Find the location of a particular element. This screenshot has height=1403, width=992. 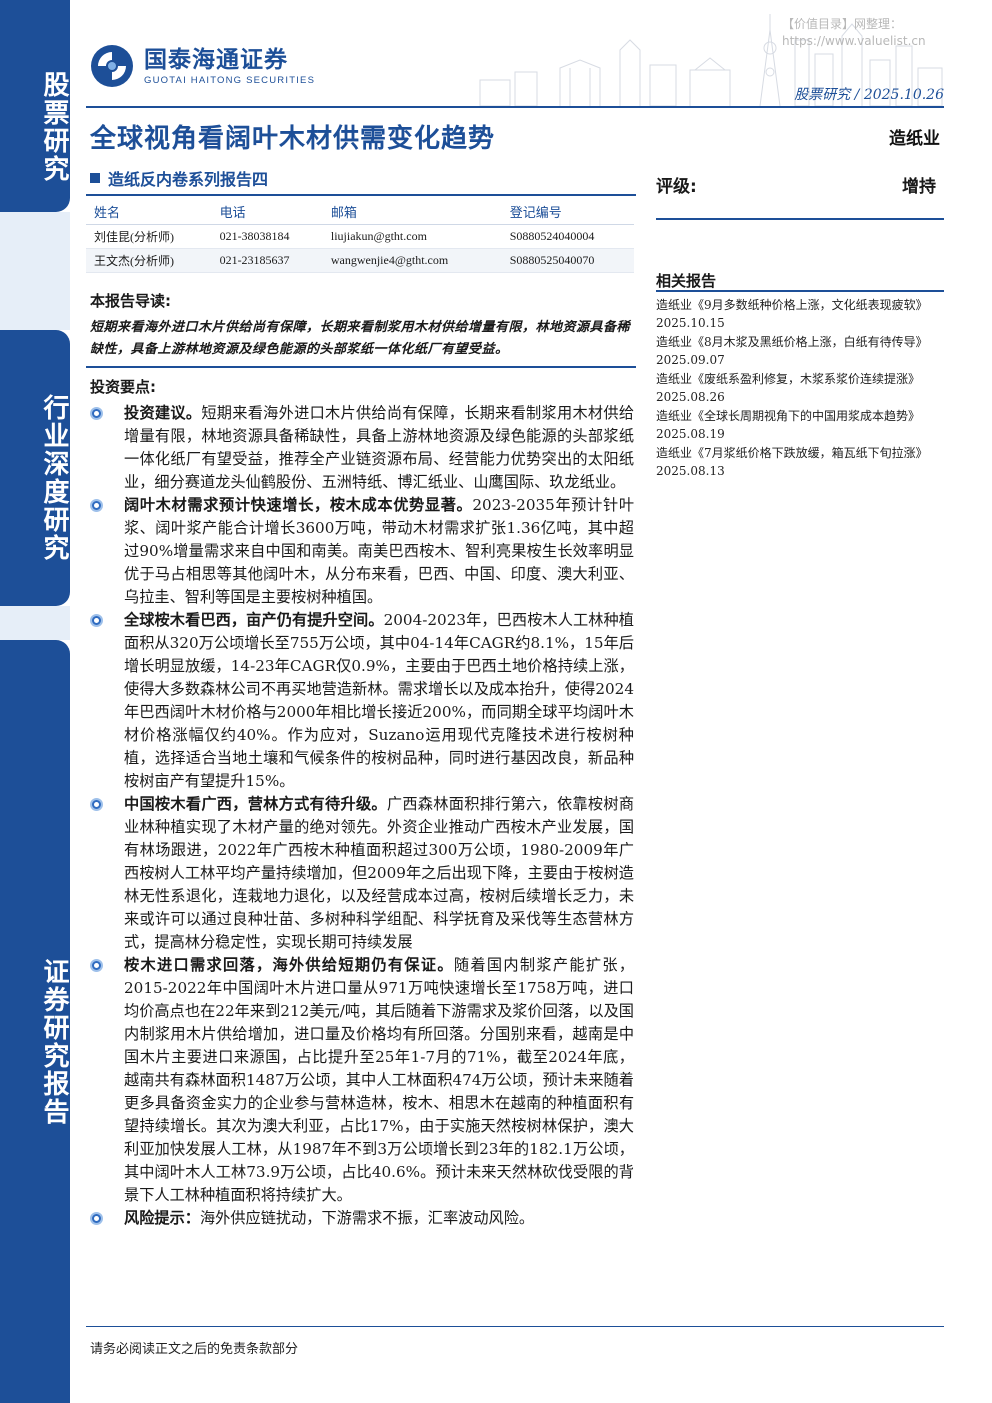

column-header-name: 姓名 is located at coordinates (149, 212).